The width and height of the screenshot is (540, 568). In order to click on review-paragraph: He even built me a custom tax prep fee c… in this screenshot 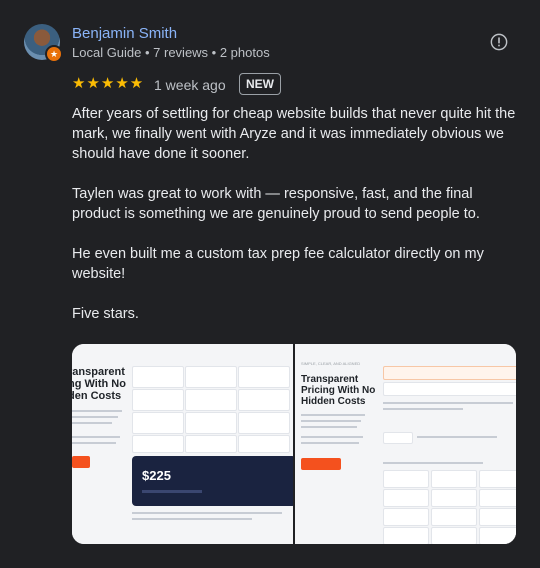, I will do `click(278, 264)`.